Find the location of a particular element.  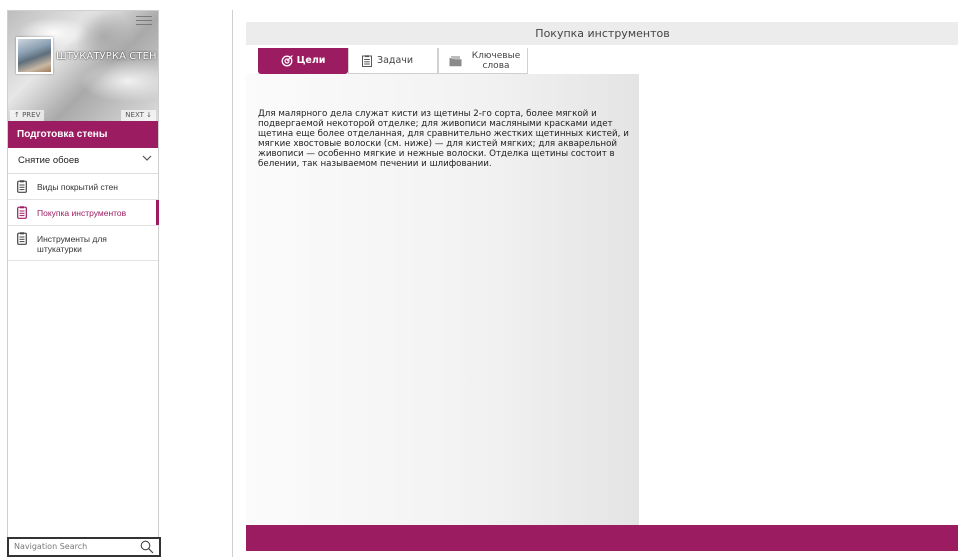

group-toggle: Снятие обоев is located at coordinates (83, 161).